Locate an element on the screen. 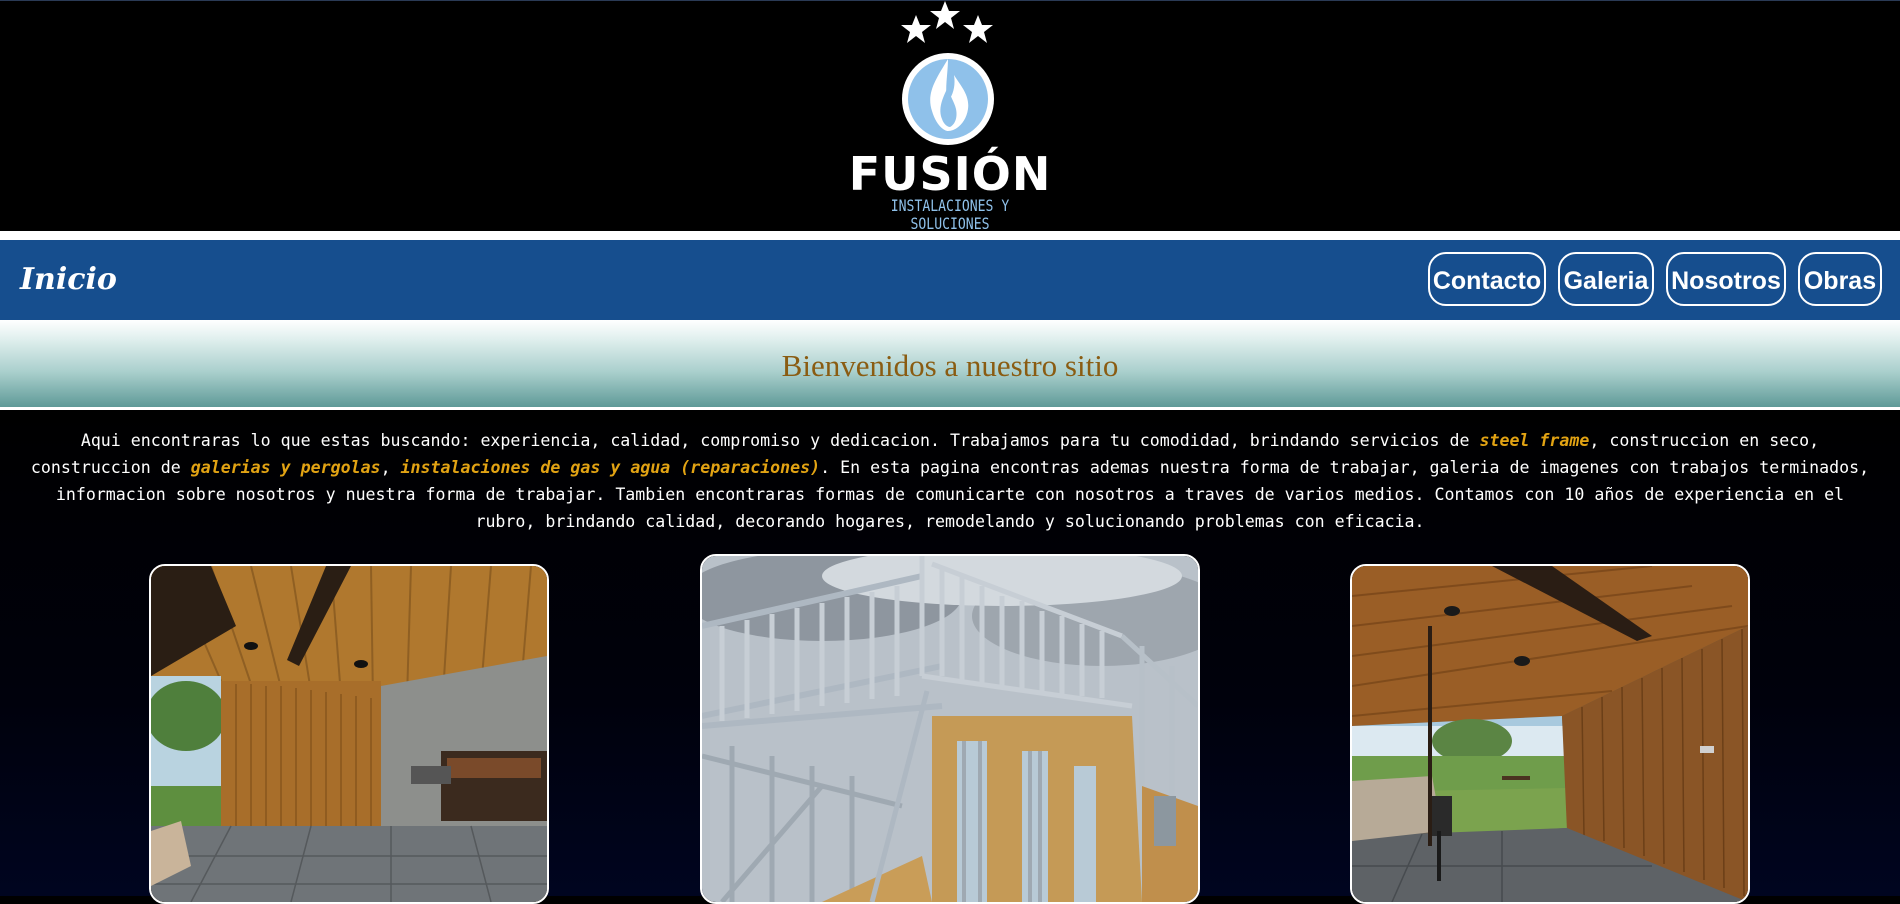  intro-text: , is located at coordinates (390, 467).